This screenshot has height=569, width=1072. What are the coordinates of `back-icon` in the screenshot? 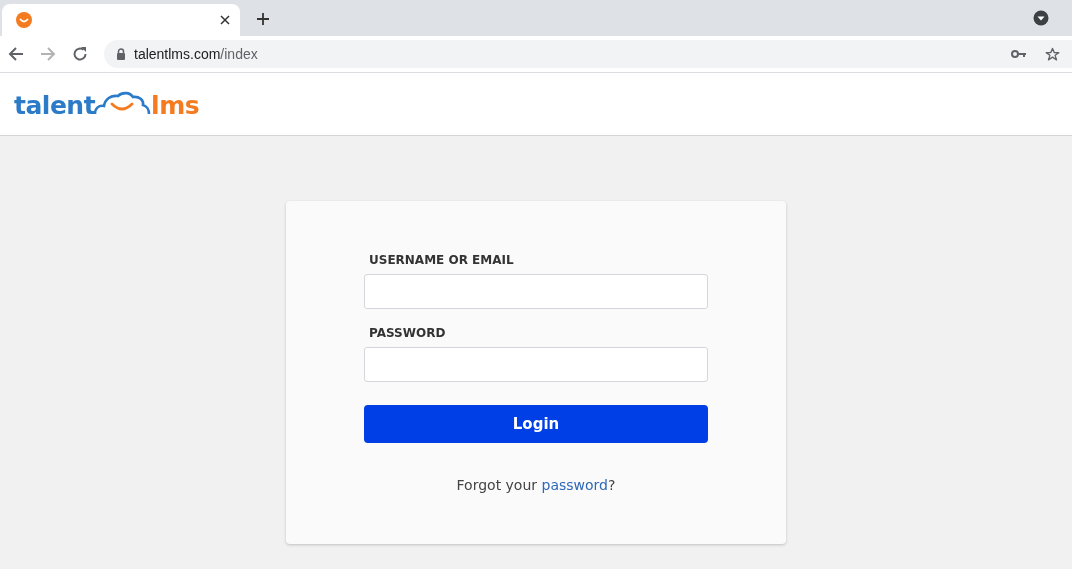 It's located at (16, 54).